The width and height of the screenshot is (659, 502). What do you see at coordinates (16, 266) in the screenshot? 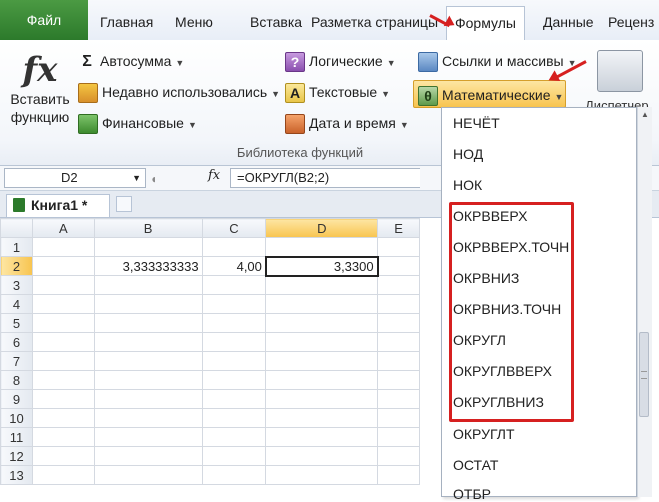
I see `row-header: 2` at bounding box center [16, 266].